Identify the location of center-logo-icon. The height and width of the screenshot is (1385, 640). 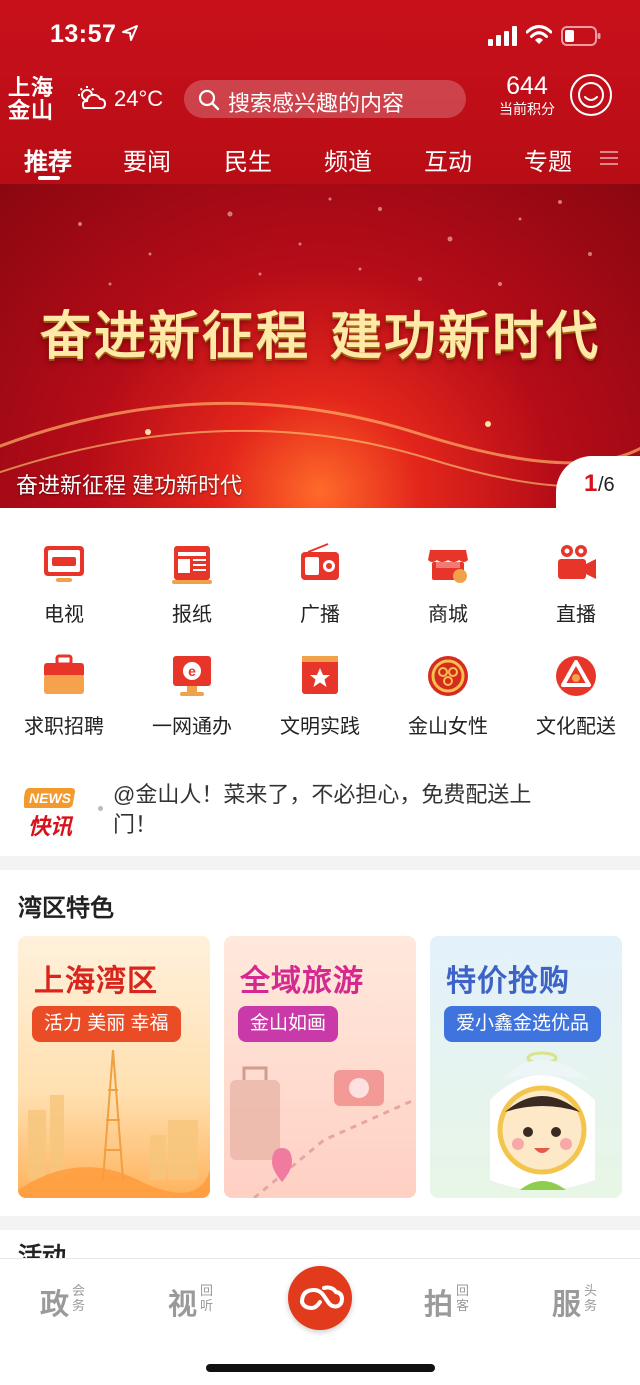
(322, 1298).